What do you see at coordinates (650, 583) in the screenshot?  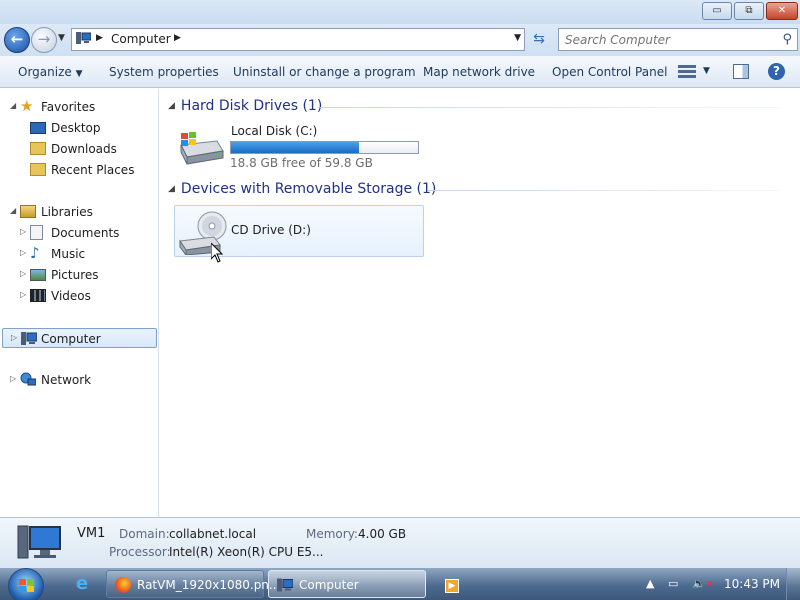 I see `show-hidden-icons-icon: ▲` at bounding box center [650, 583].